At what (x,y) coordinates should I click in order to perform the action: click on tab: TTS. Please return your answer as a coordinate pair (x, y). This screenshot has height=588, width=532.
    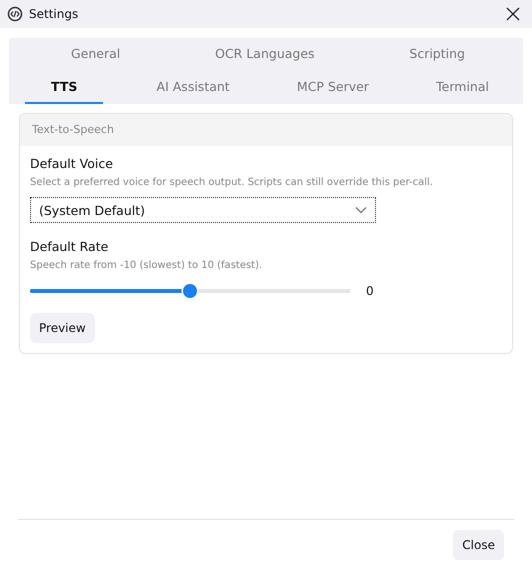
    Looking at the image, I should click on (64, 87).